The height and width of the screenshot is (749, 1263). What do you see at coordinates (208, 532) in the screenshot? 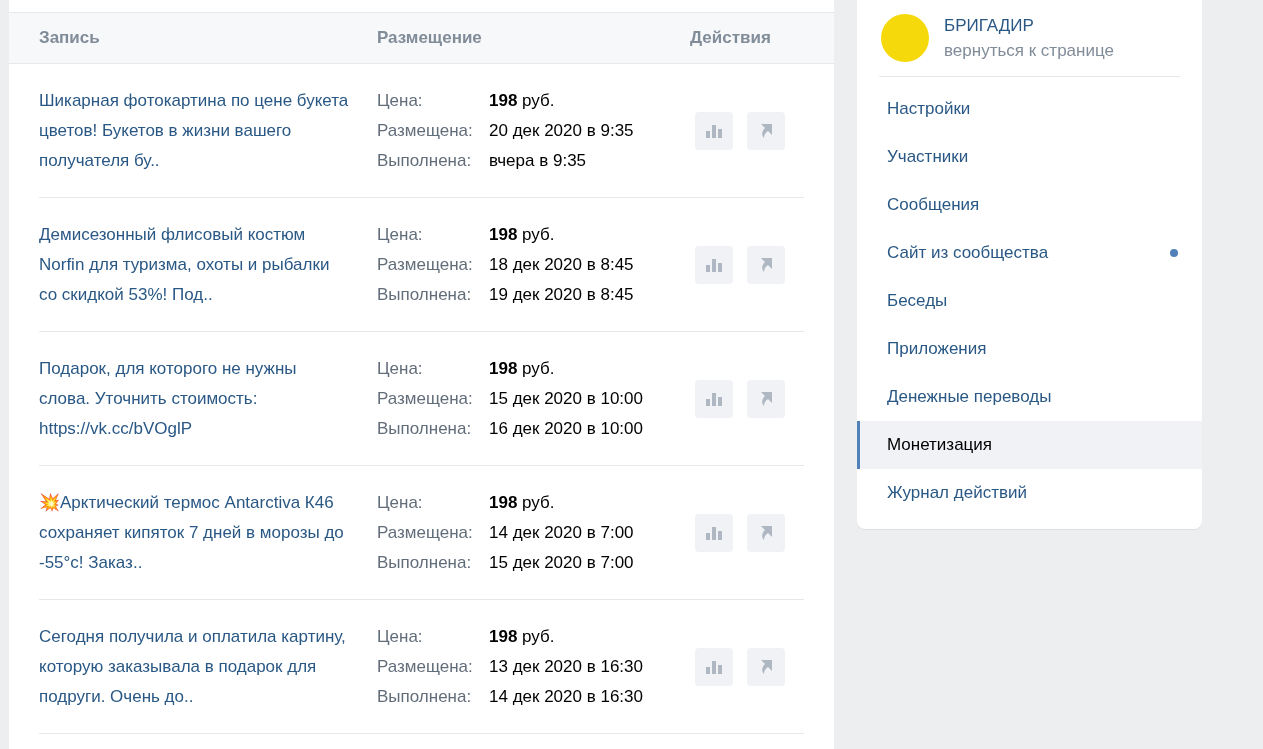
I see `post-link: 💥Арктический термос Antarctiva К46 сохраняет кипяток 7 дней в морозы до -55°с! Заказ..` at bounding box center [208, 532].